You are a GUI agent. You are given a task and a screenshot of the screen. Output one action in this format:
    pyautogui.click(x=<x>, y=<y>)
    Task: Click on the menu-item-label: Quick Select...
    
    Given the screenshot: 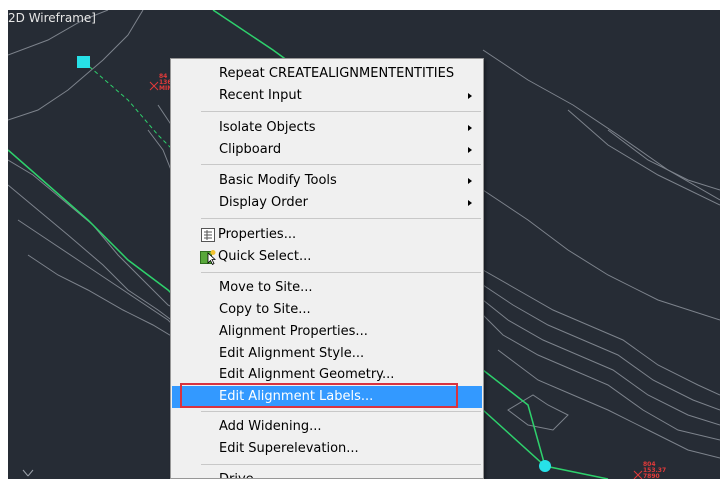 What is the action you would take?
    pyautogui.click(x=265, y=256)
    